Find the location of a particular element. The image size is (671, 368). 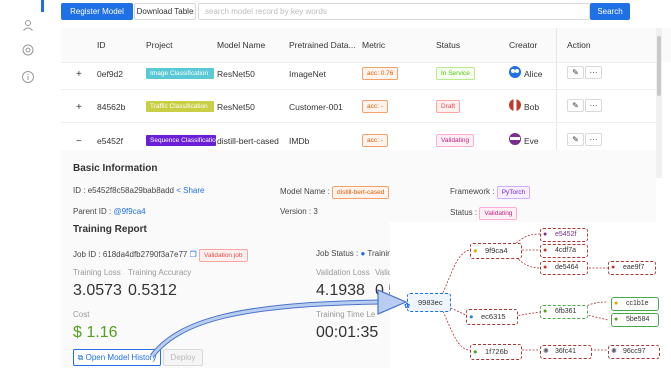

graph-node: ● 9f9ca4 is located at coordinates (496, 251).